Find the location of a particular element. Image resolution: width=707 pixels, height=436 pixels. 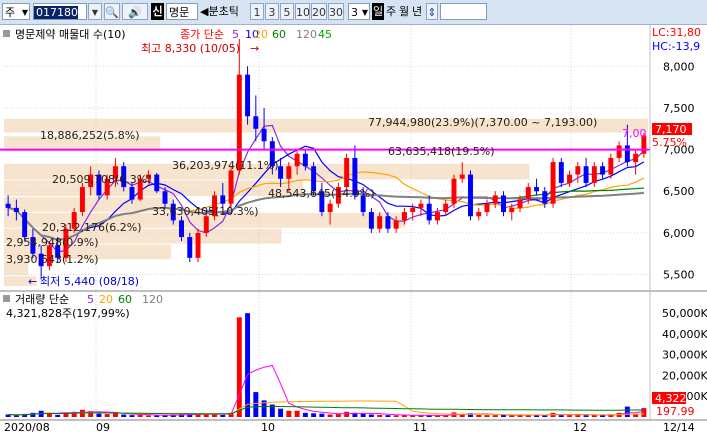

minute-30-button: 30 is located at coordinates (336, 11).